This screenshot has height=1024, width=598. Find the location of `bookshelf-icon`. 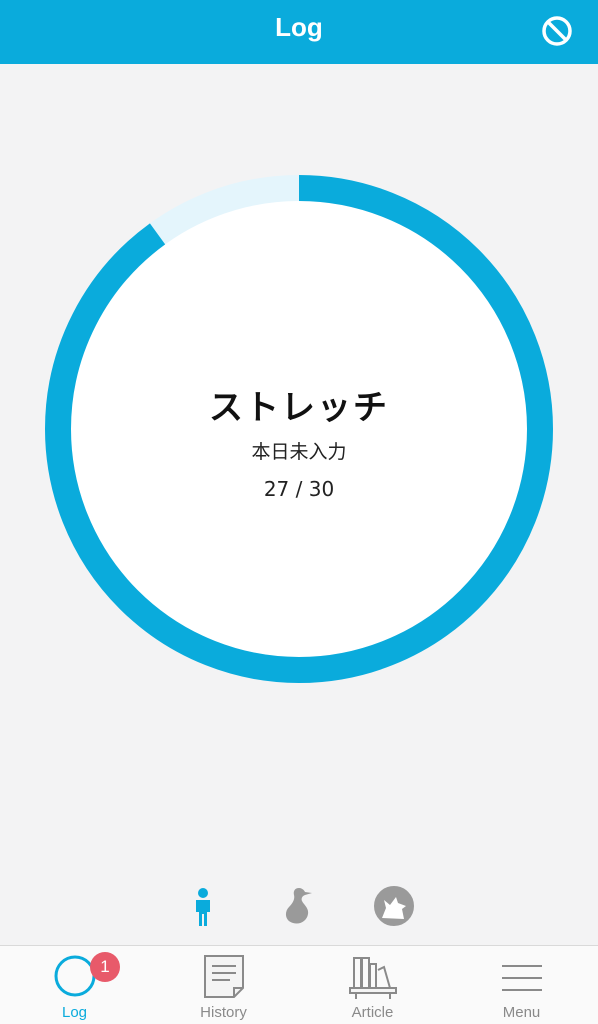

bookshelf-icon is located at coordinates (373, 979).